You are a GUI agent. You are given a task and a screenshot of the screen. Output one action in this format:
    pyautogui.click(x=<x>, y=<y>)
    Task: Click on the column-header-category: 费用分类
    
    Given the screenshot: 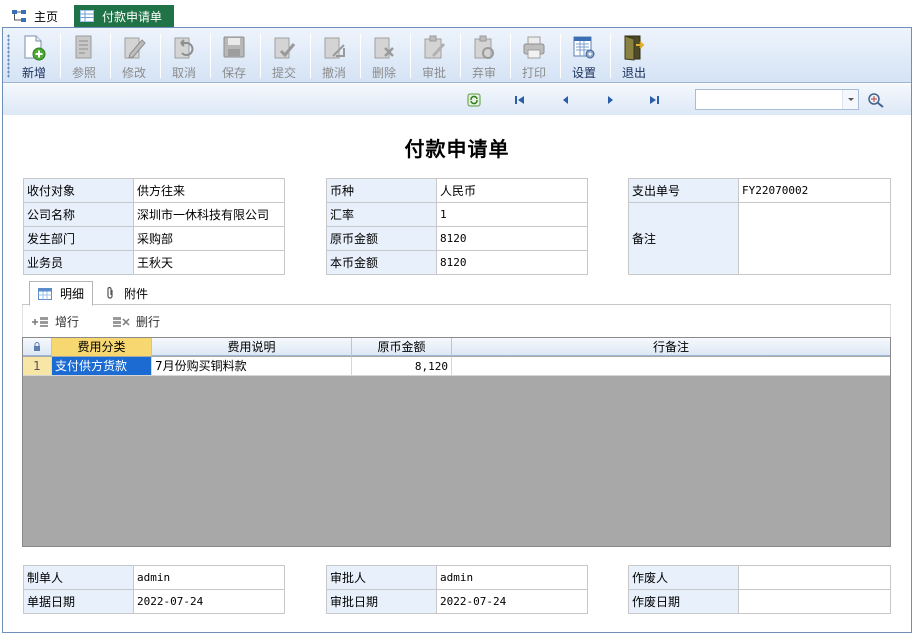 What is the action you would take?
    pyautogui.click(x=102, y=347)
    